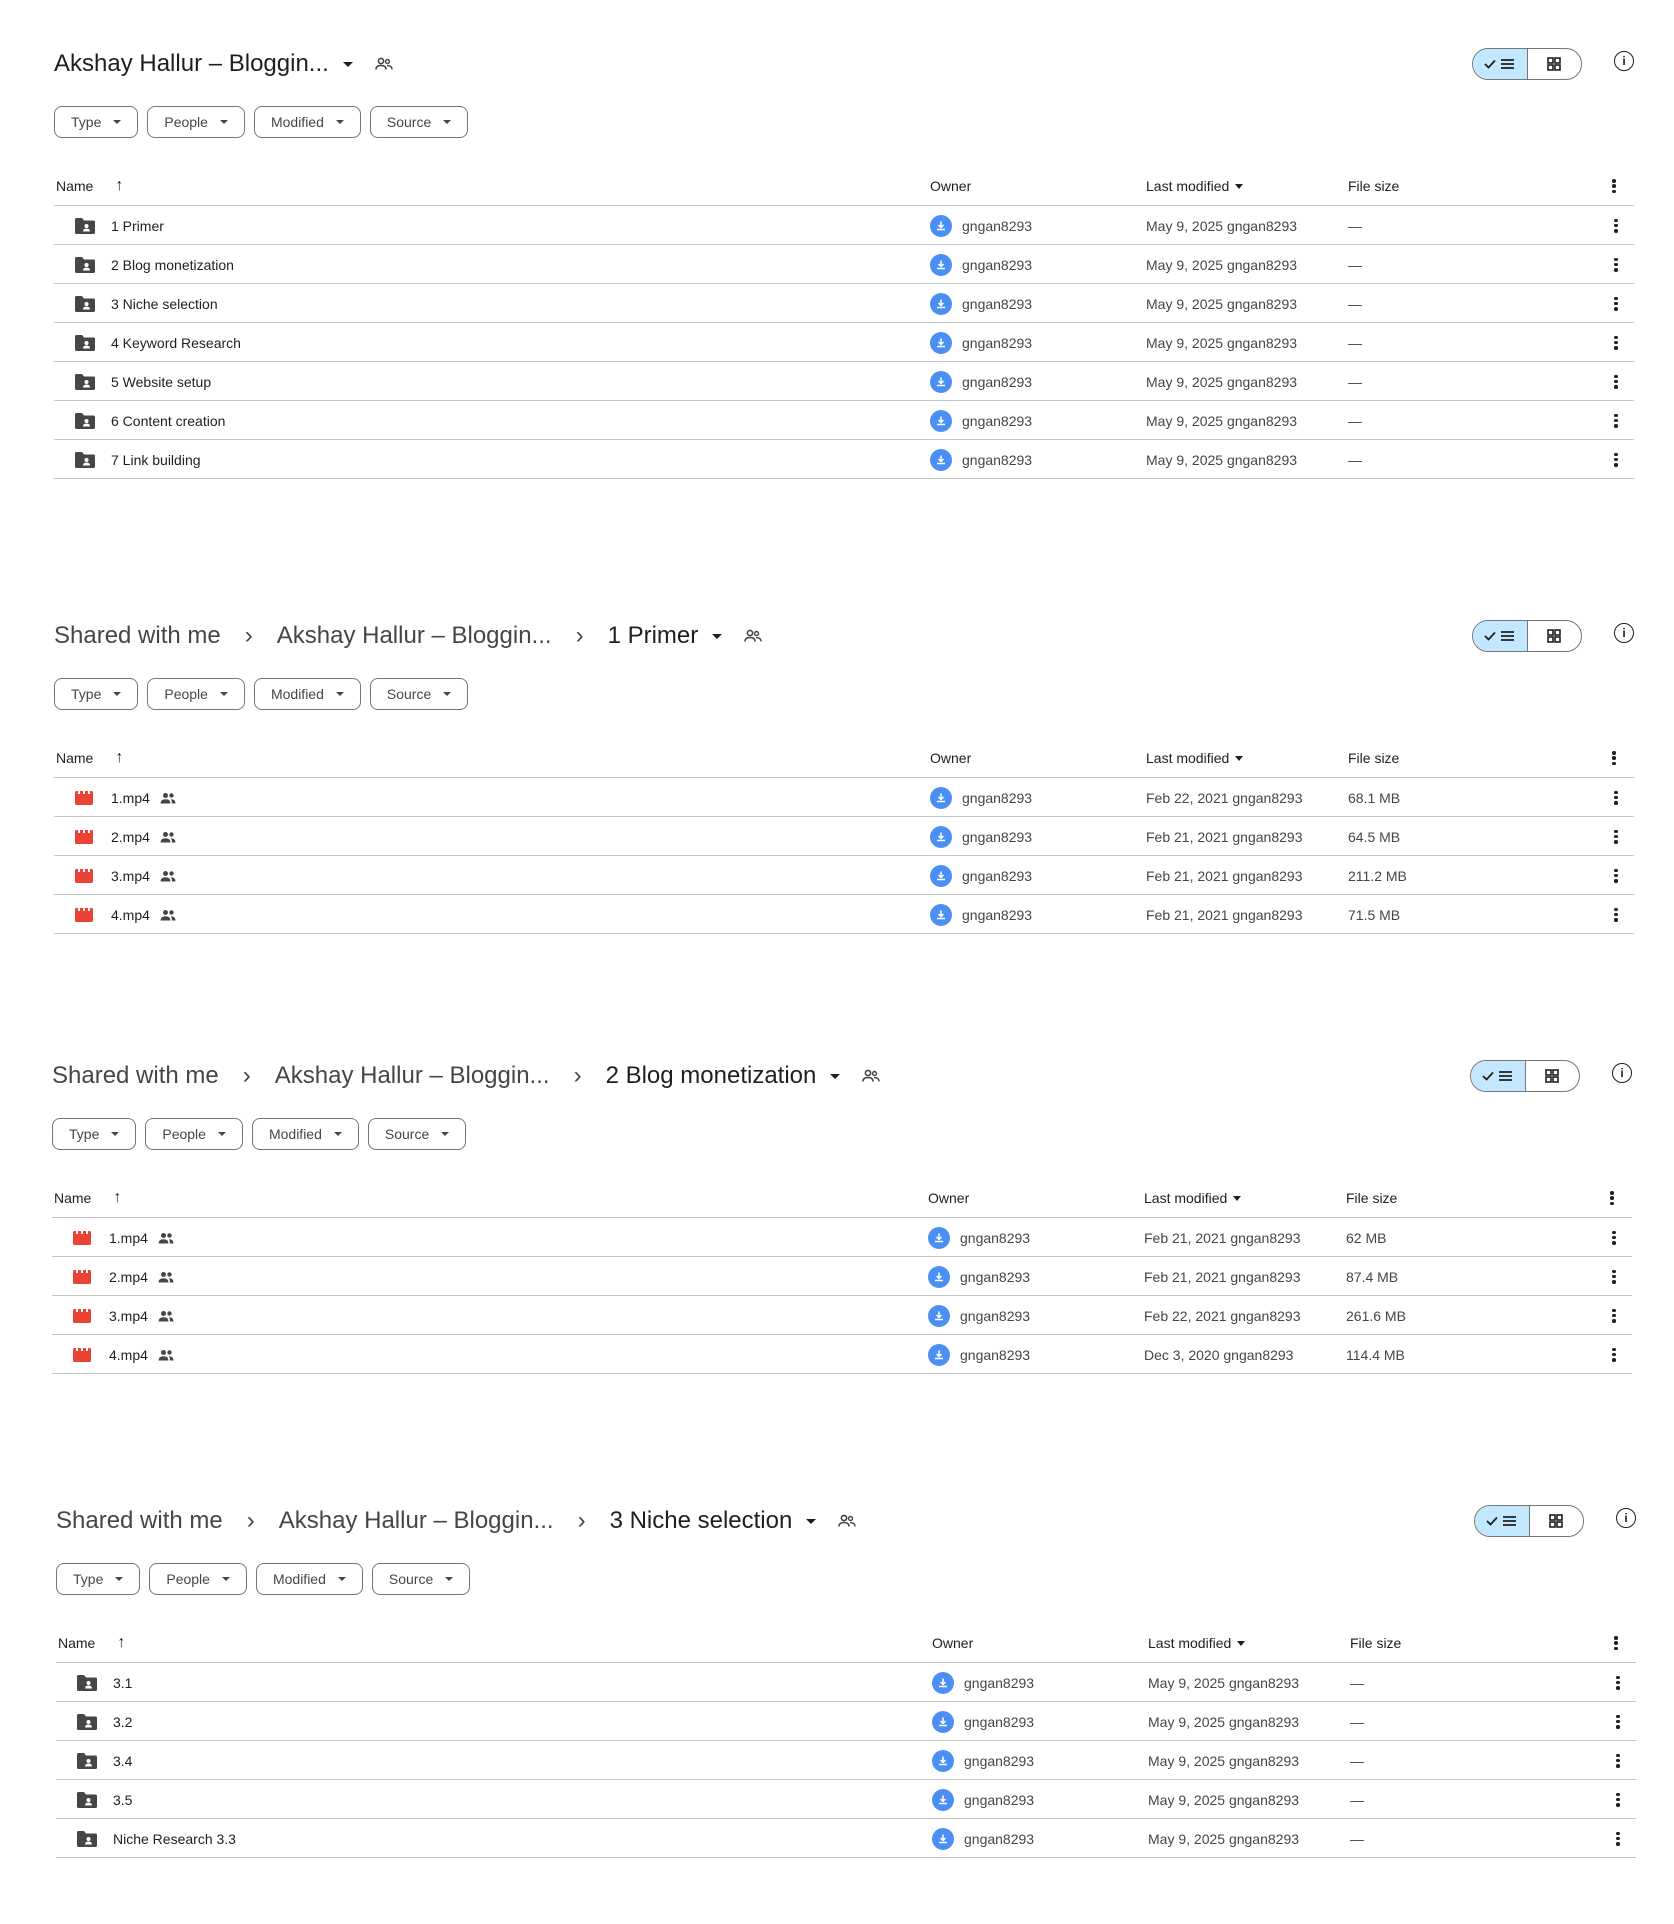  What do you see at coordinates (168, 421) in the screenshot?
I see `file-name: 6 Content creation` at bounding box center [168, 421].